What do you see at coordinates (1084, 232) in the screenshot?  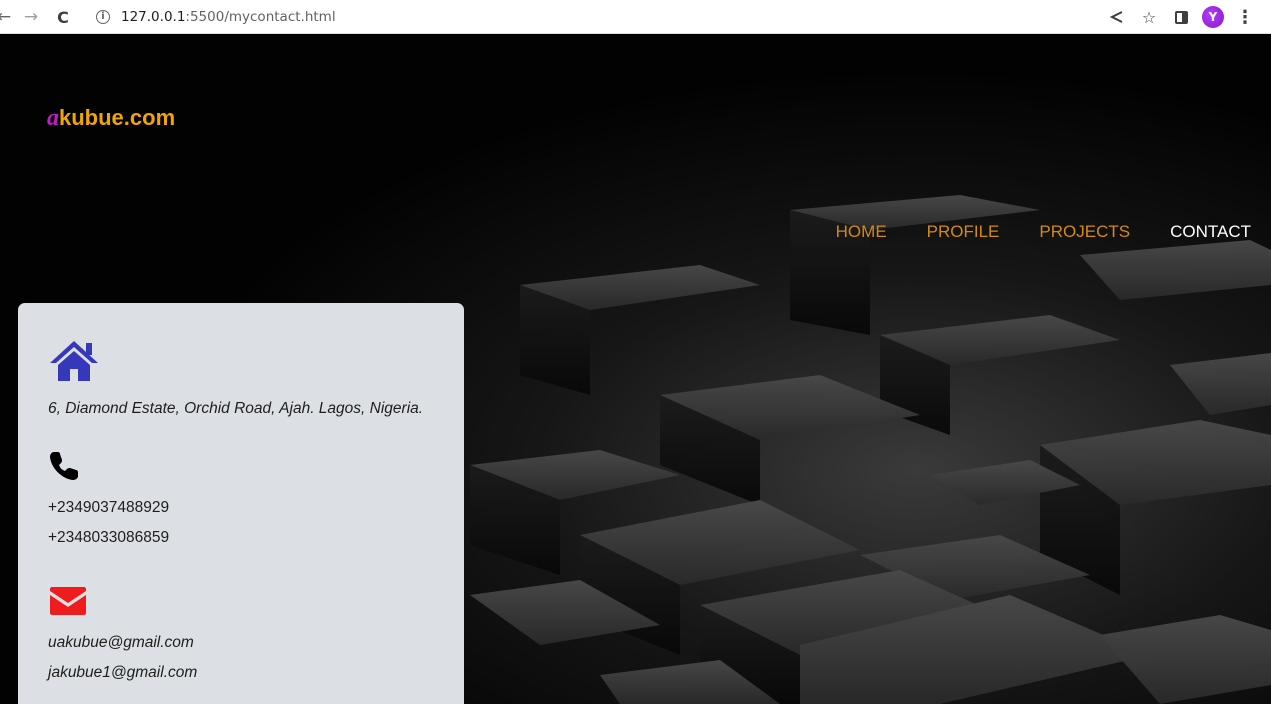 I see `nav-projects-link: PROJECTS` at bounding box center [1084, 232].